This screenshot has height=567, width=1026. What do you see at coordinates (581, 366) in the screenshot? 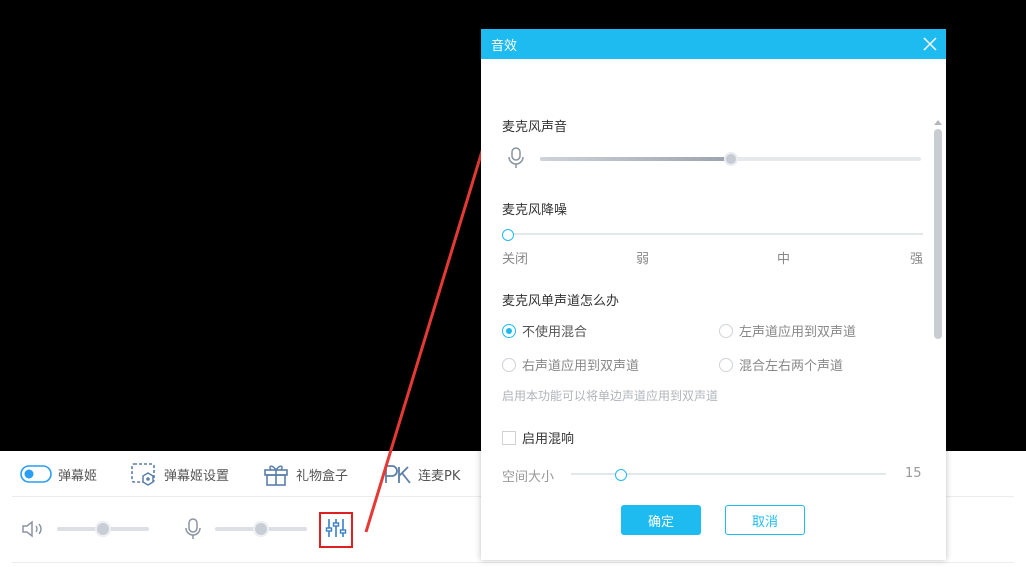
I see `radio-label: 右声道应用到双声道` at bounding box center [581, 366].